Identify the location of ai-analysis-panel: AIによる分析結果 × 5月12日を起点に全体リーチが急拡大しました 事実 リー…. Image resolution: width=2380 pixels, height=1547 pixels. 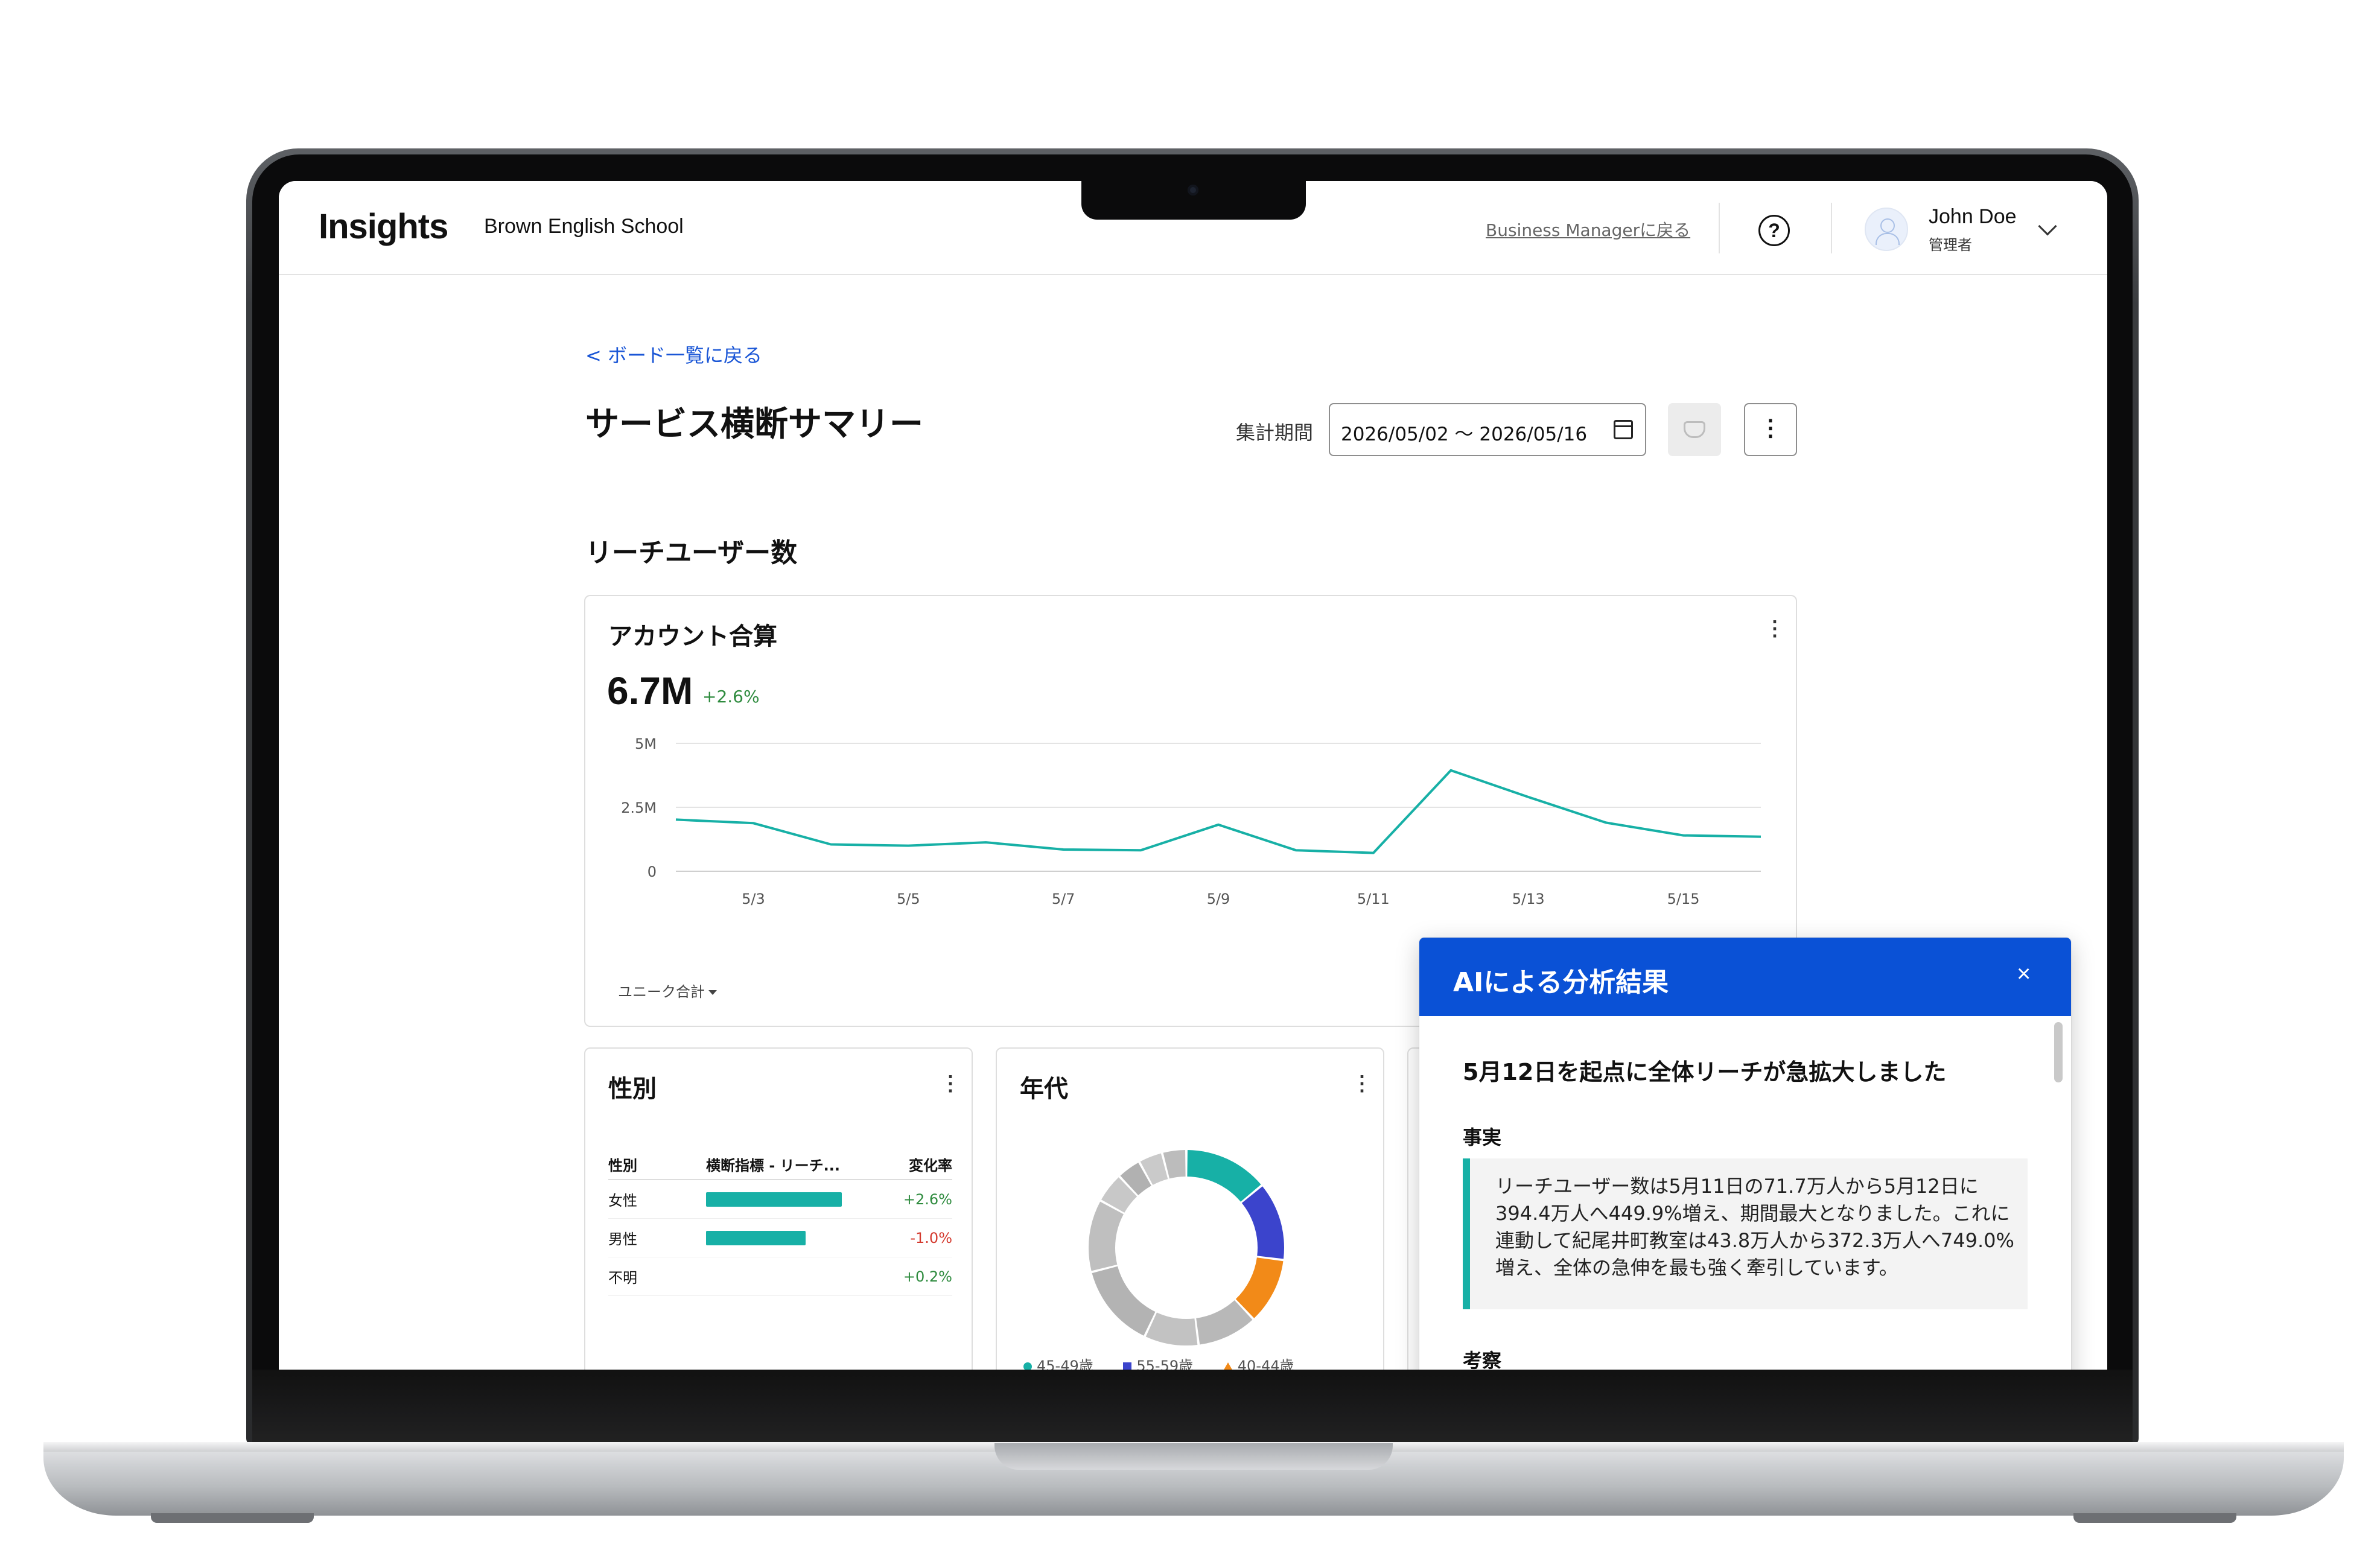
(1745, 1154).